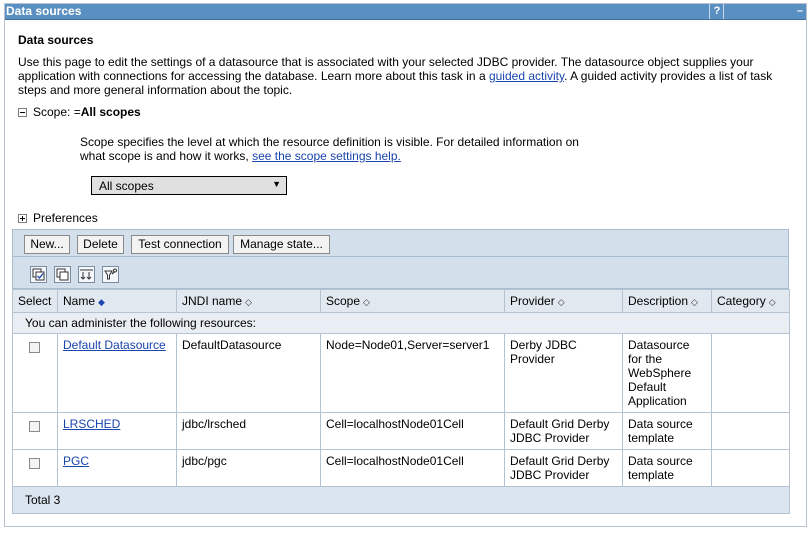 This screenshot has width=812, height=537. What do you see at coordinates (62, 274) in the screenshot?
I see `deselect-all-icon` at bounding box center [62, 274].